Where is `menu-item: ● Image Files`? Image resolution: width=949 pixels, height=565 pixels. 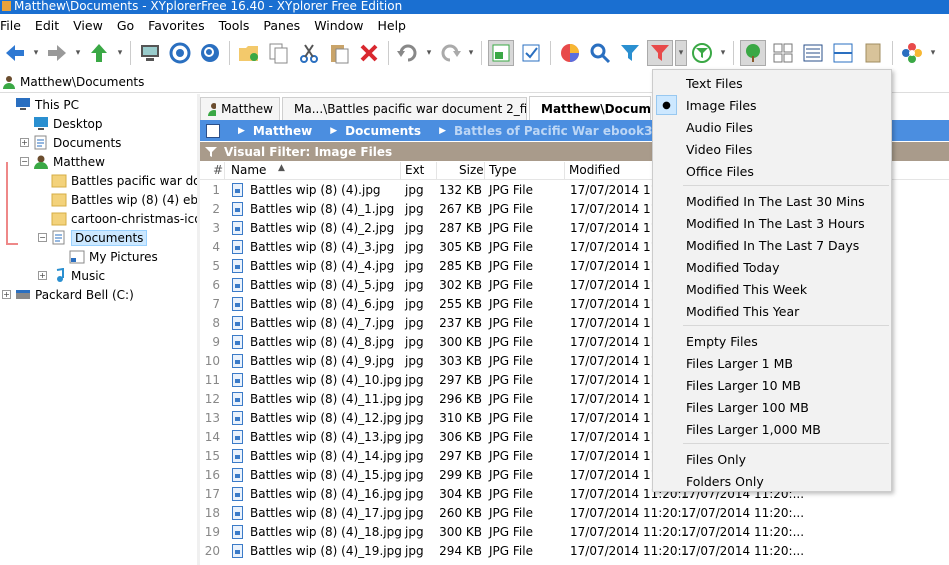
menu-item: ● Image Files is located at coordinates (772, 105).